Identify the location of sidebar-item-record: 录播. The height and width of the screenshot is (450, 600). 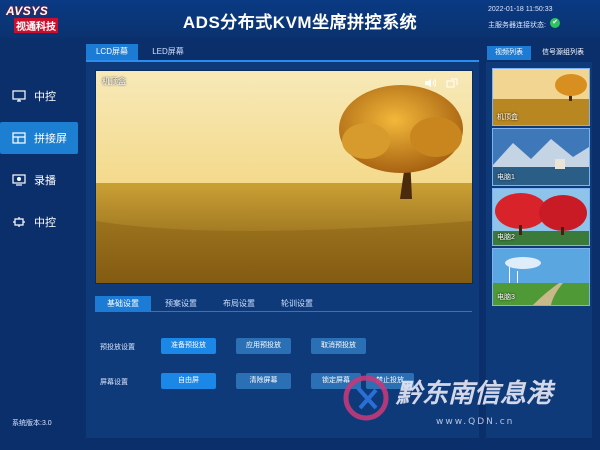
(39, 180).